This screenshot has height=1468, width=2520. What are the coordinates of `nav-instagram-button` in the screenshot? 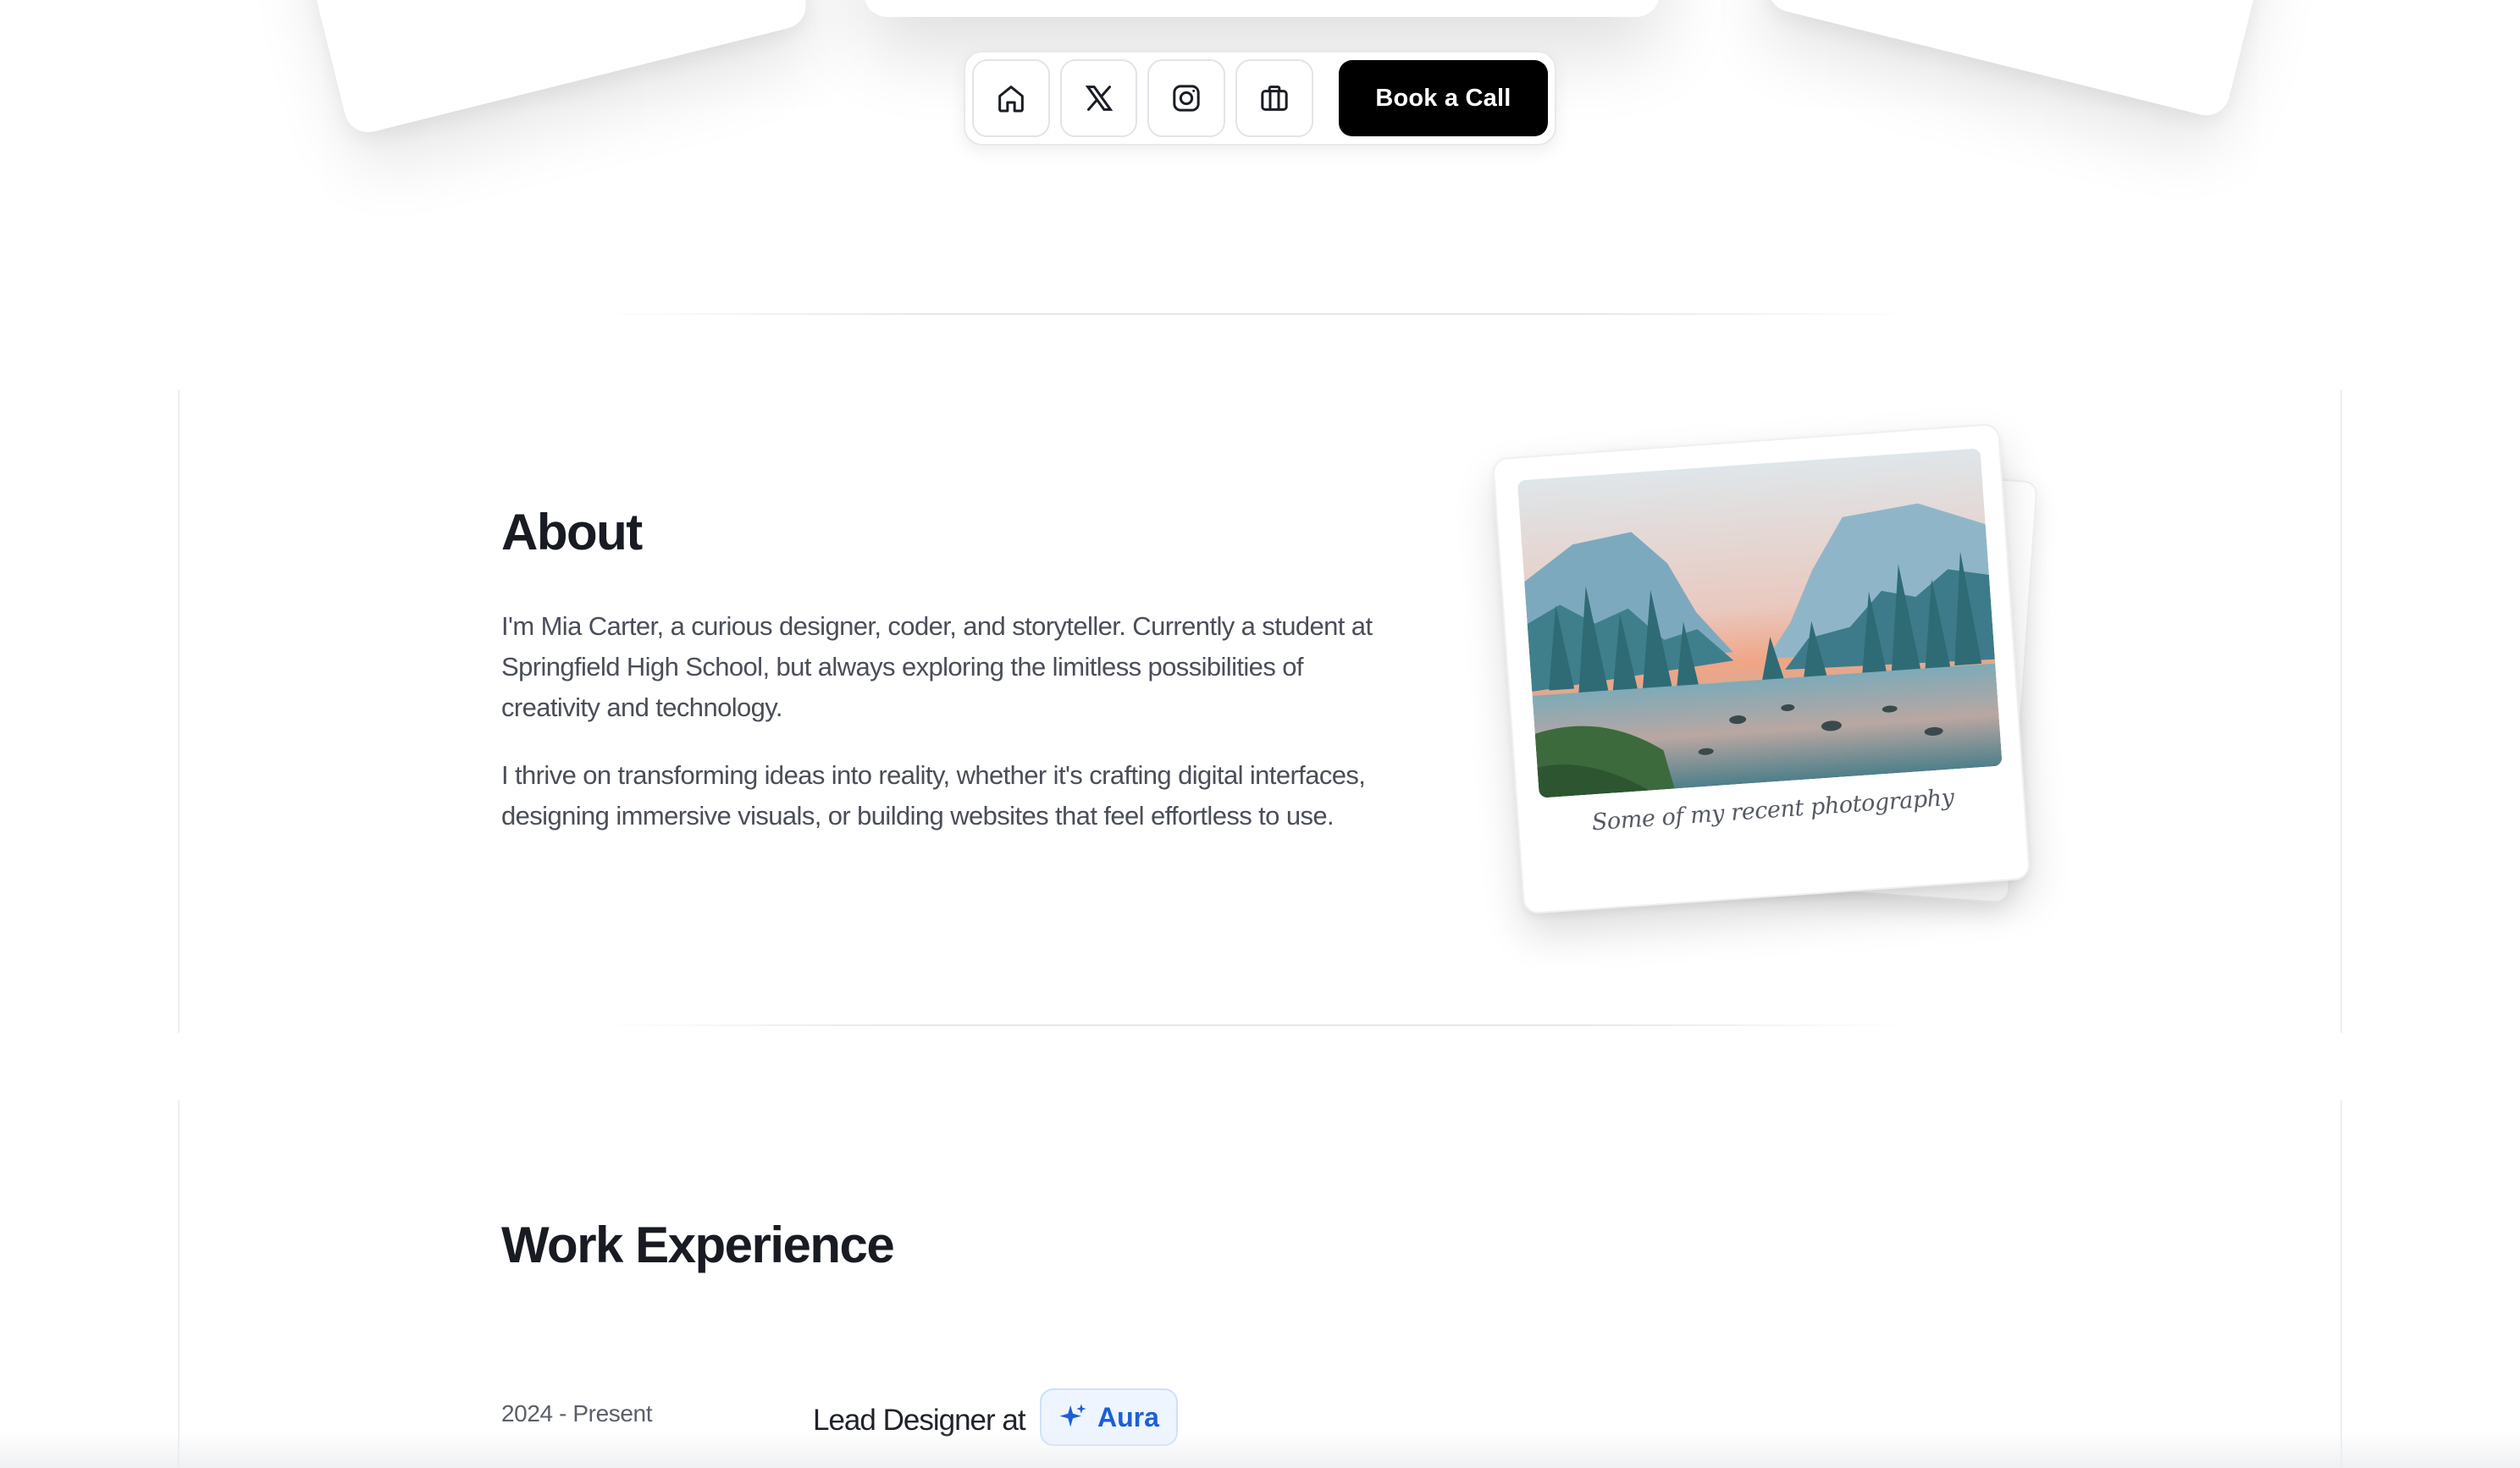 It's located at (1186, 98).